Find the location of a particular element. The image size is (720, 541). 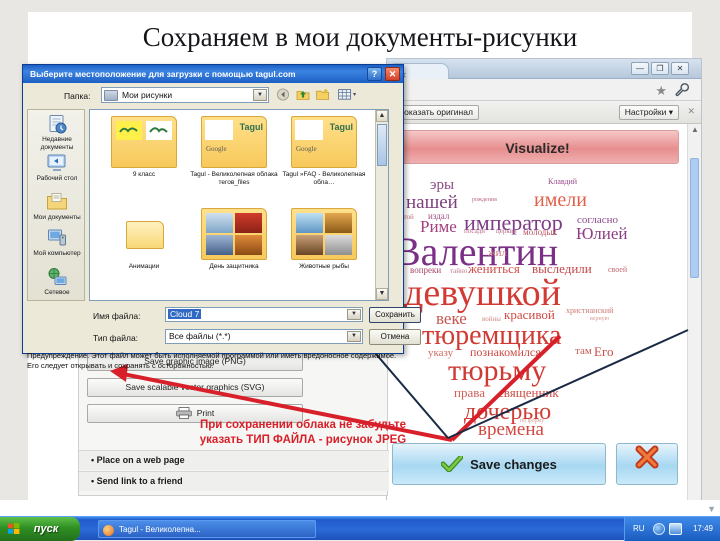

place-label: Мои документы is located at coordinates (57, 217).